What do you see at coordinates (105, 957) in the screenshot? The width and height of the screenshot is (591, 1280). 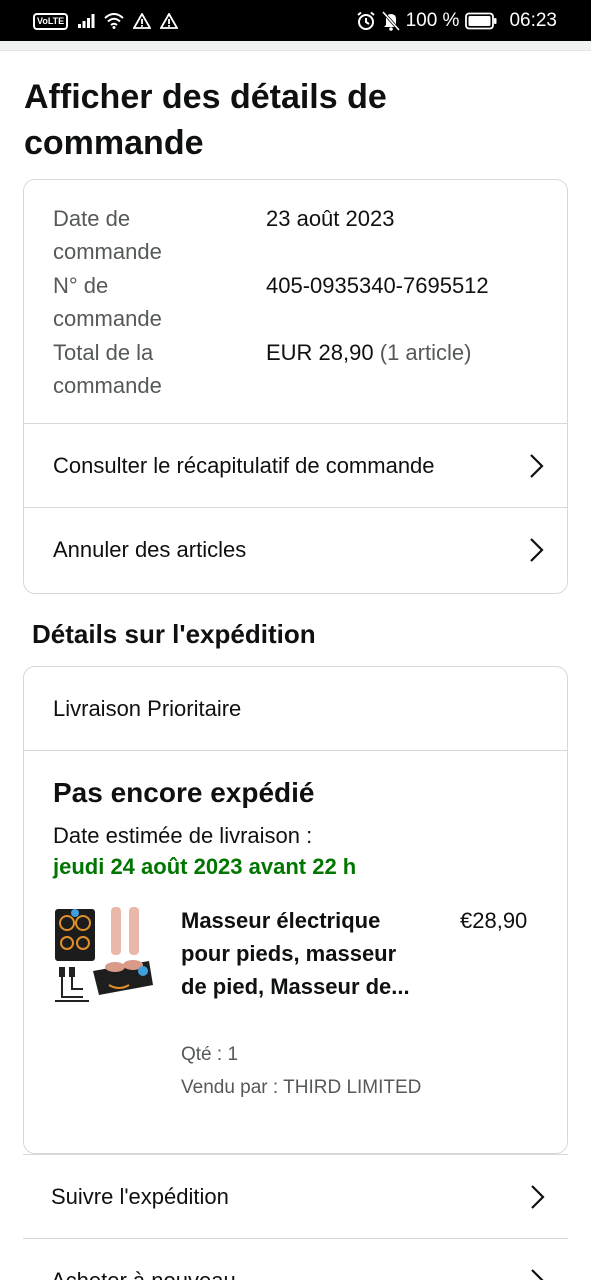 I see `product-image` at bounding box center [105, 957].